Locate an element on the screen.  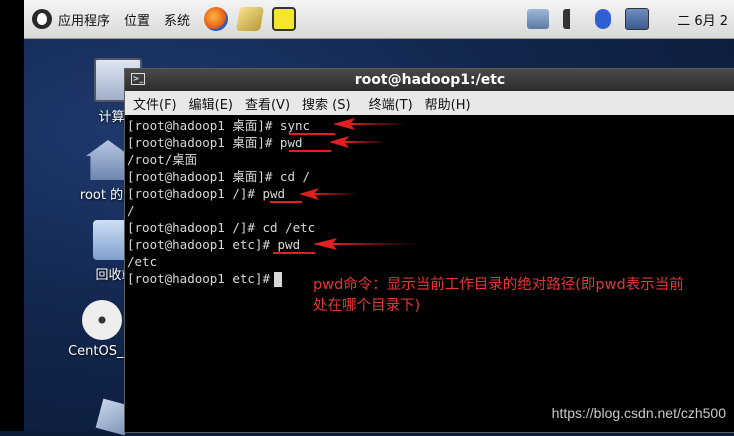
terminal-icon: >_ is located at coordinates (138, 79).